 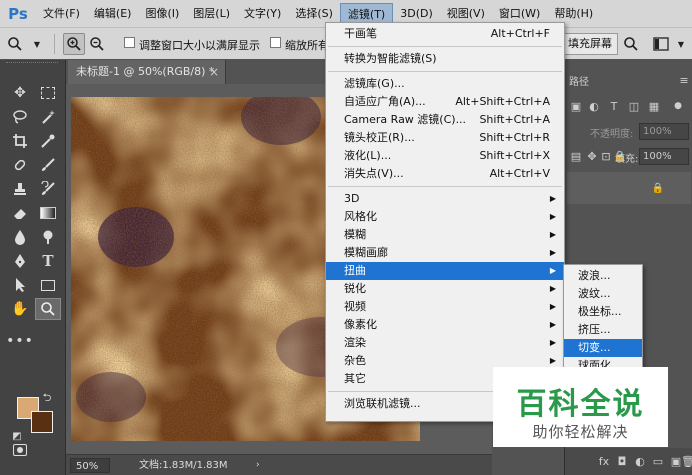 I want to click on filter-menu-item-label: 转换为智能滤镜(S), so click(x=390, y=58).